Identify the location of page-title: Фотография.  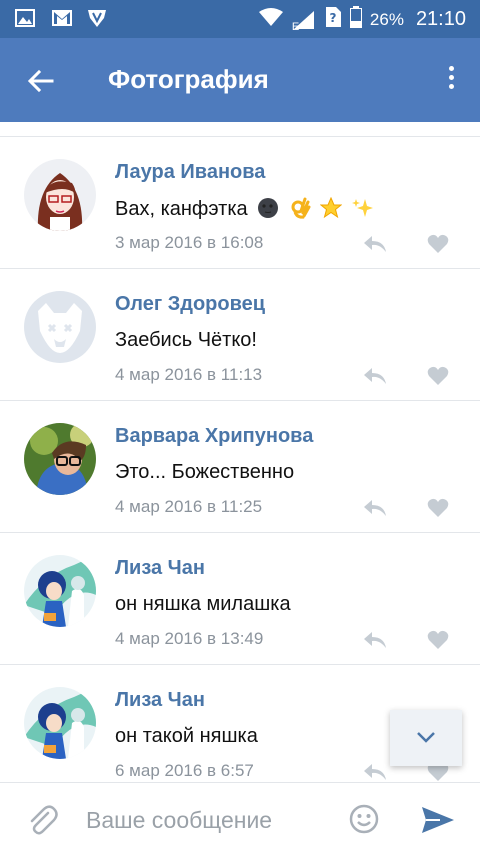
(188, 79).